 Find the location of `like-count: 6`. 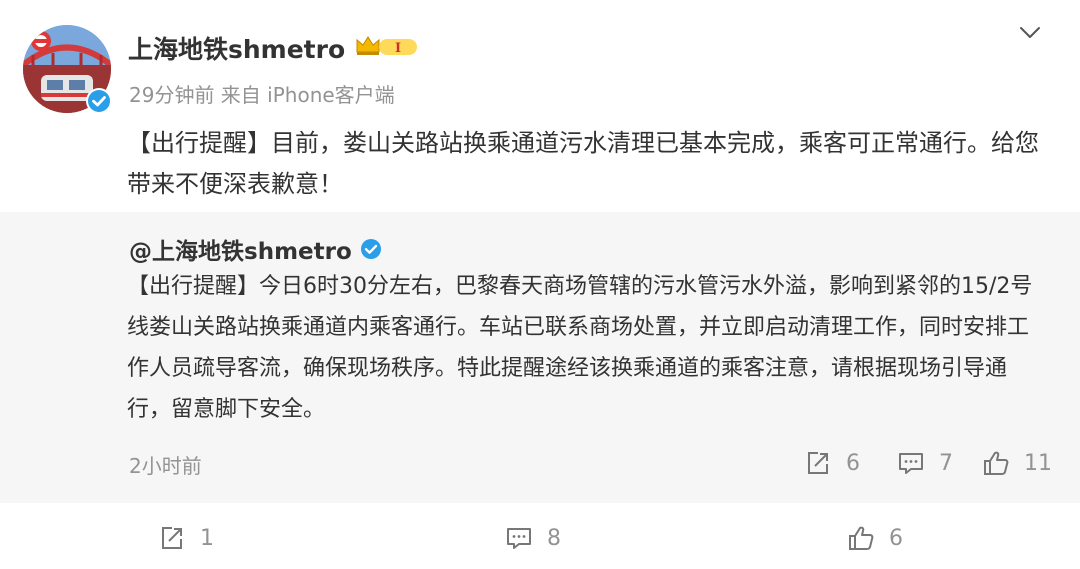

like-count: 6 is located at coordinates (896, 538).